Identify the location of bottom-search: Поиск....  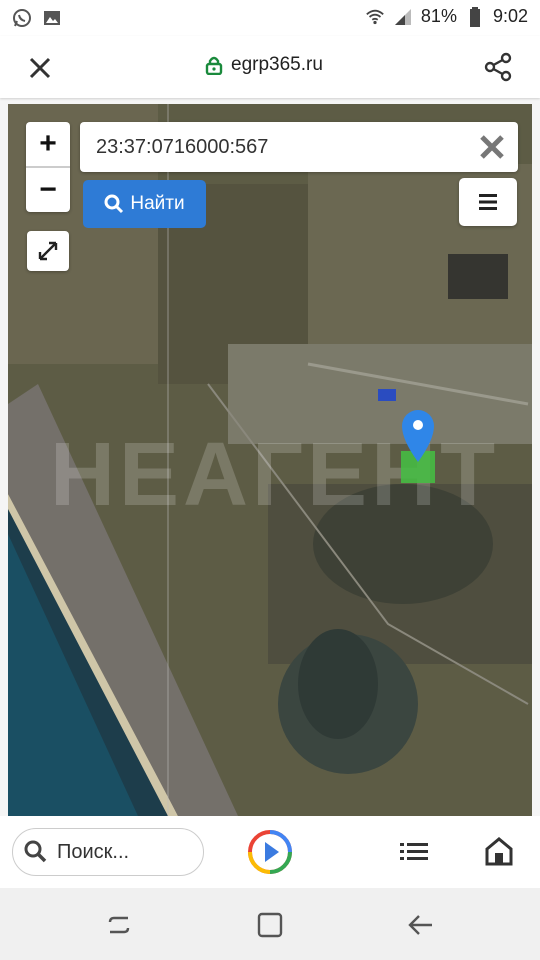
(108, 852).